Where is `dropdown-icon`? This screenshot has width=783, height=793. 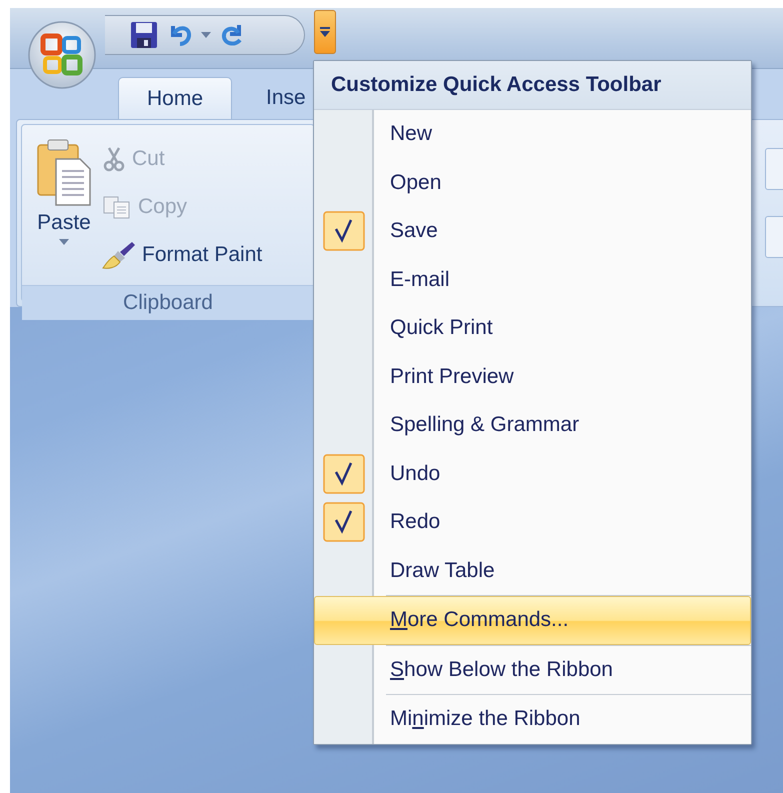 dropdown-icon is located at coordinates (325, 32).